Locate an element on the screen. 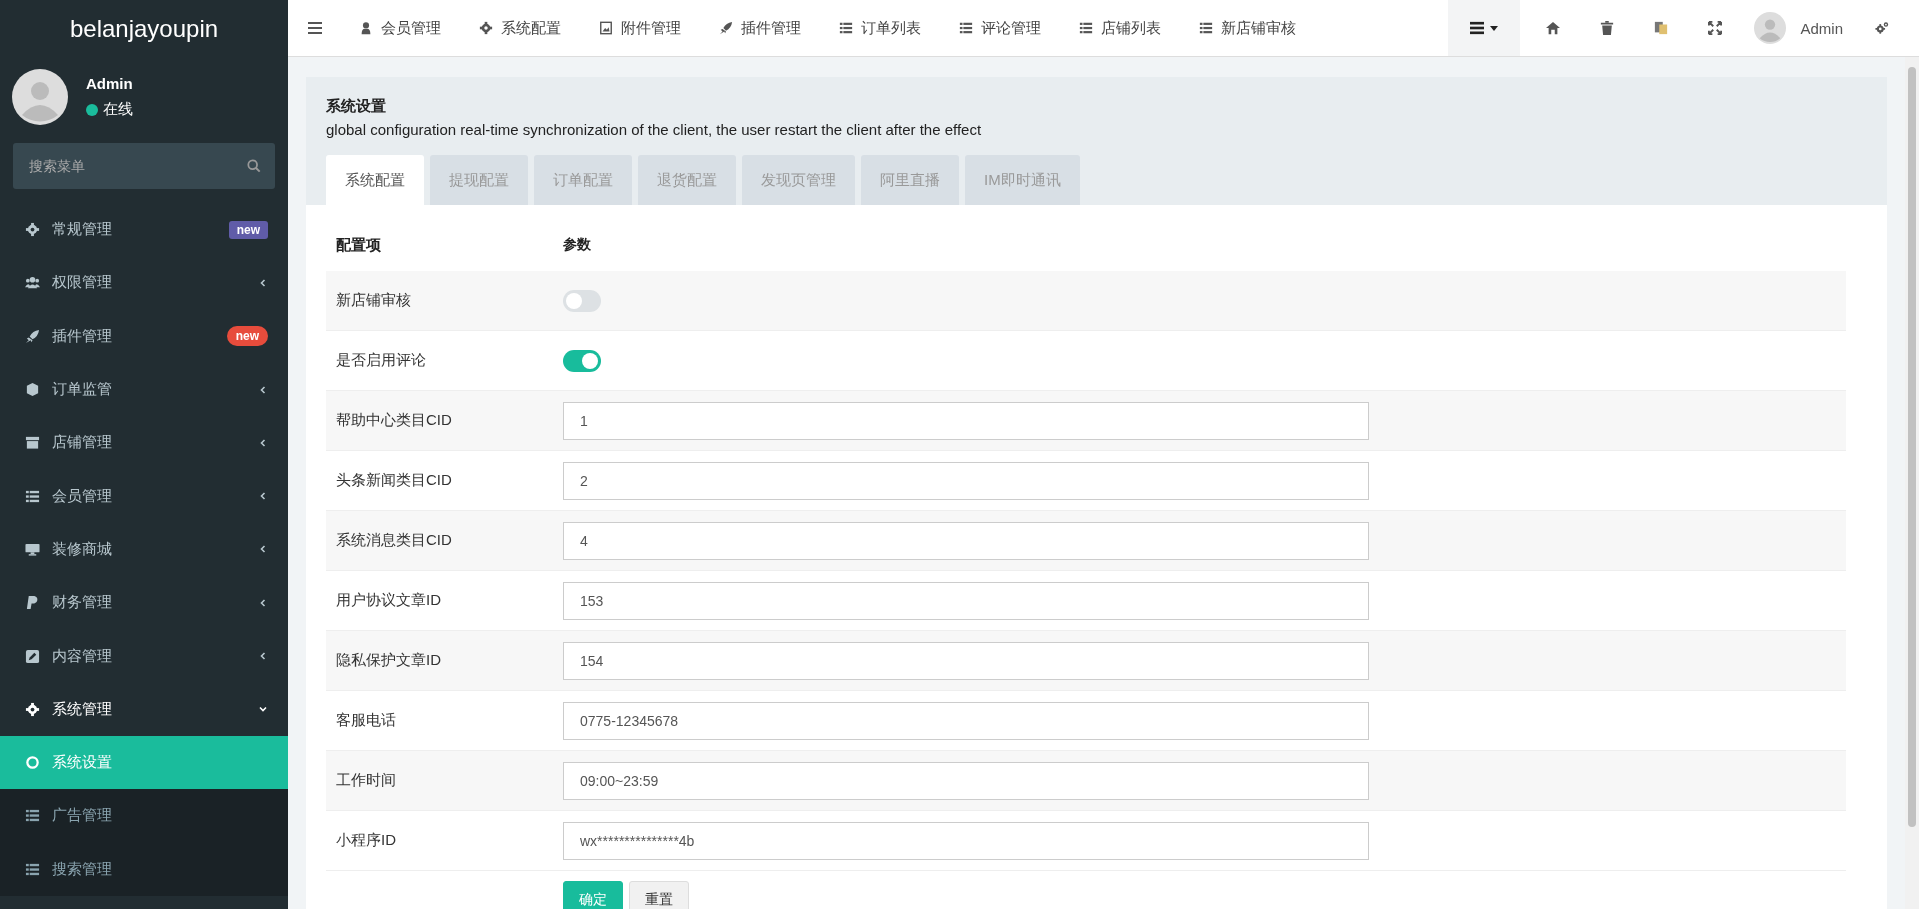 The width and height of the screenshot is (1919, 909). pay-icon is located at coordinates (32, 603).